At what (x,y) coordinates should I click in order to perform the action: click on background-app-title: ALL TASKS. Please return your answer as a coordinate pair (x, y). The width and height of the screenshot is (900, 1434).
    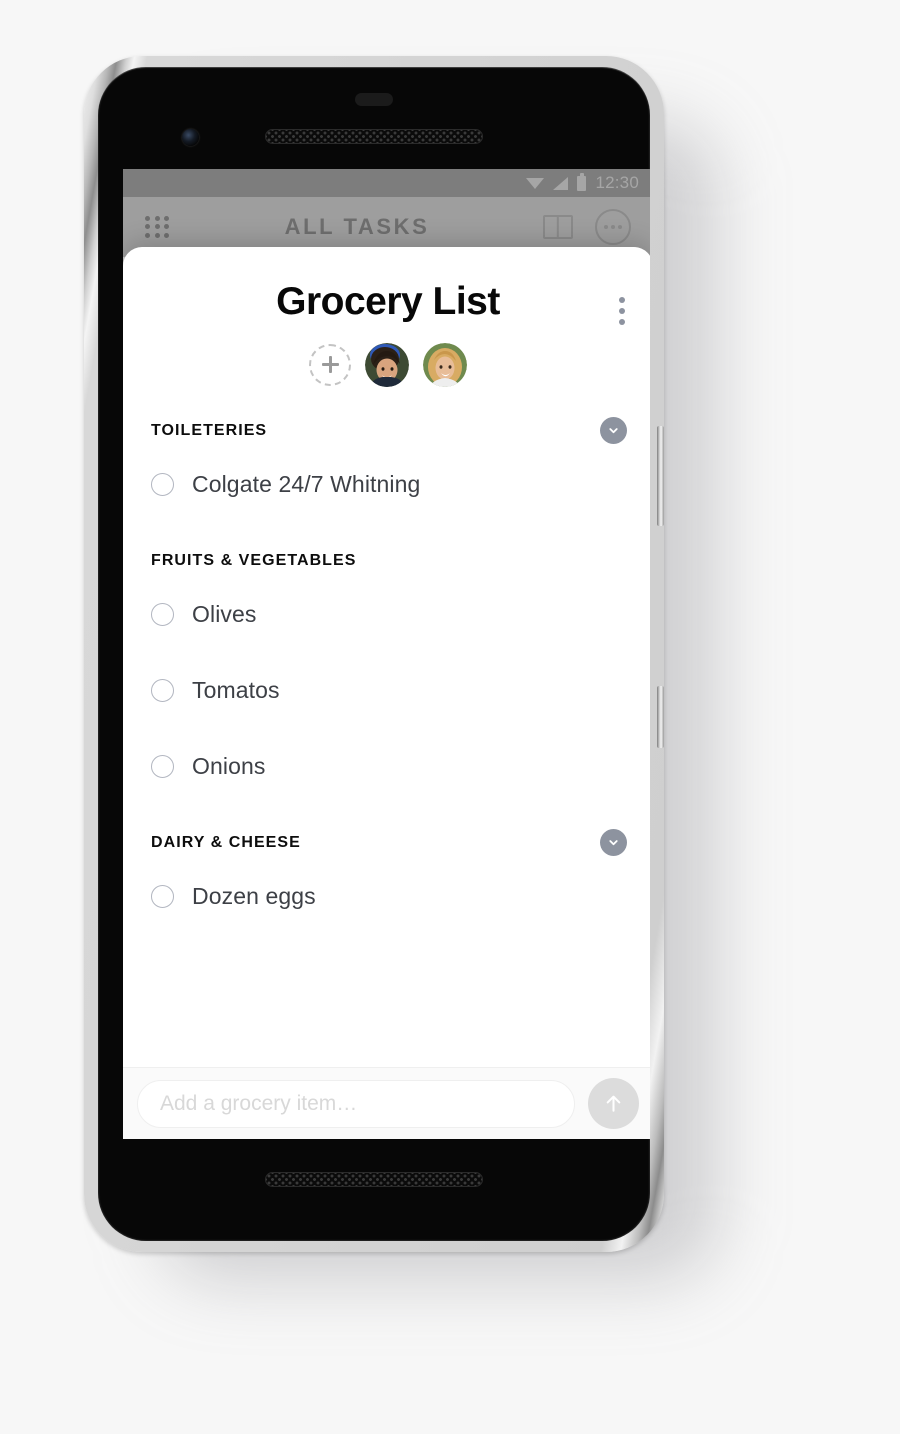
    Looking at the image, I should click on (357, 226).